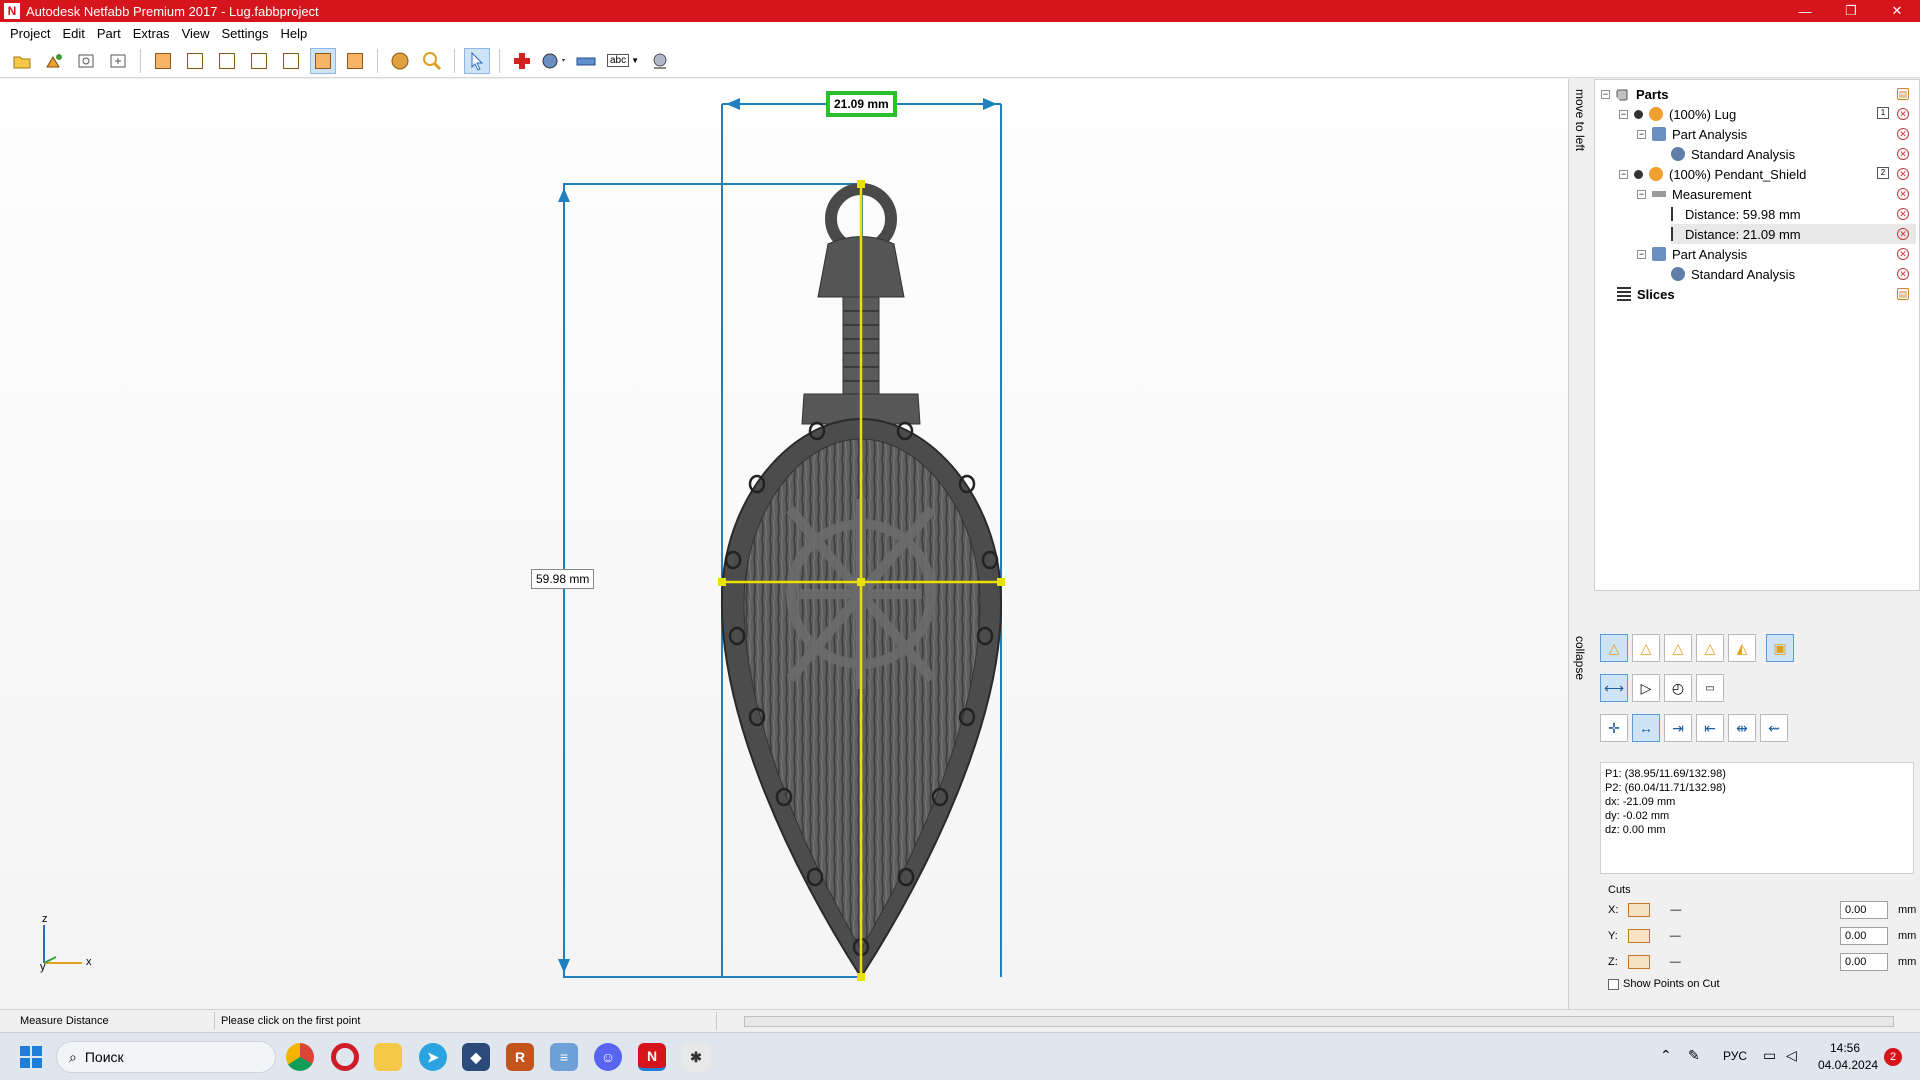 The image size is (1920, 1080). I want to click on network-icon: ▭, so click(1769, 1055).